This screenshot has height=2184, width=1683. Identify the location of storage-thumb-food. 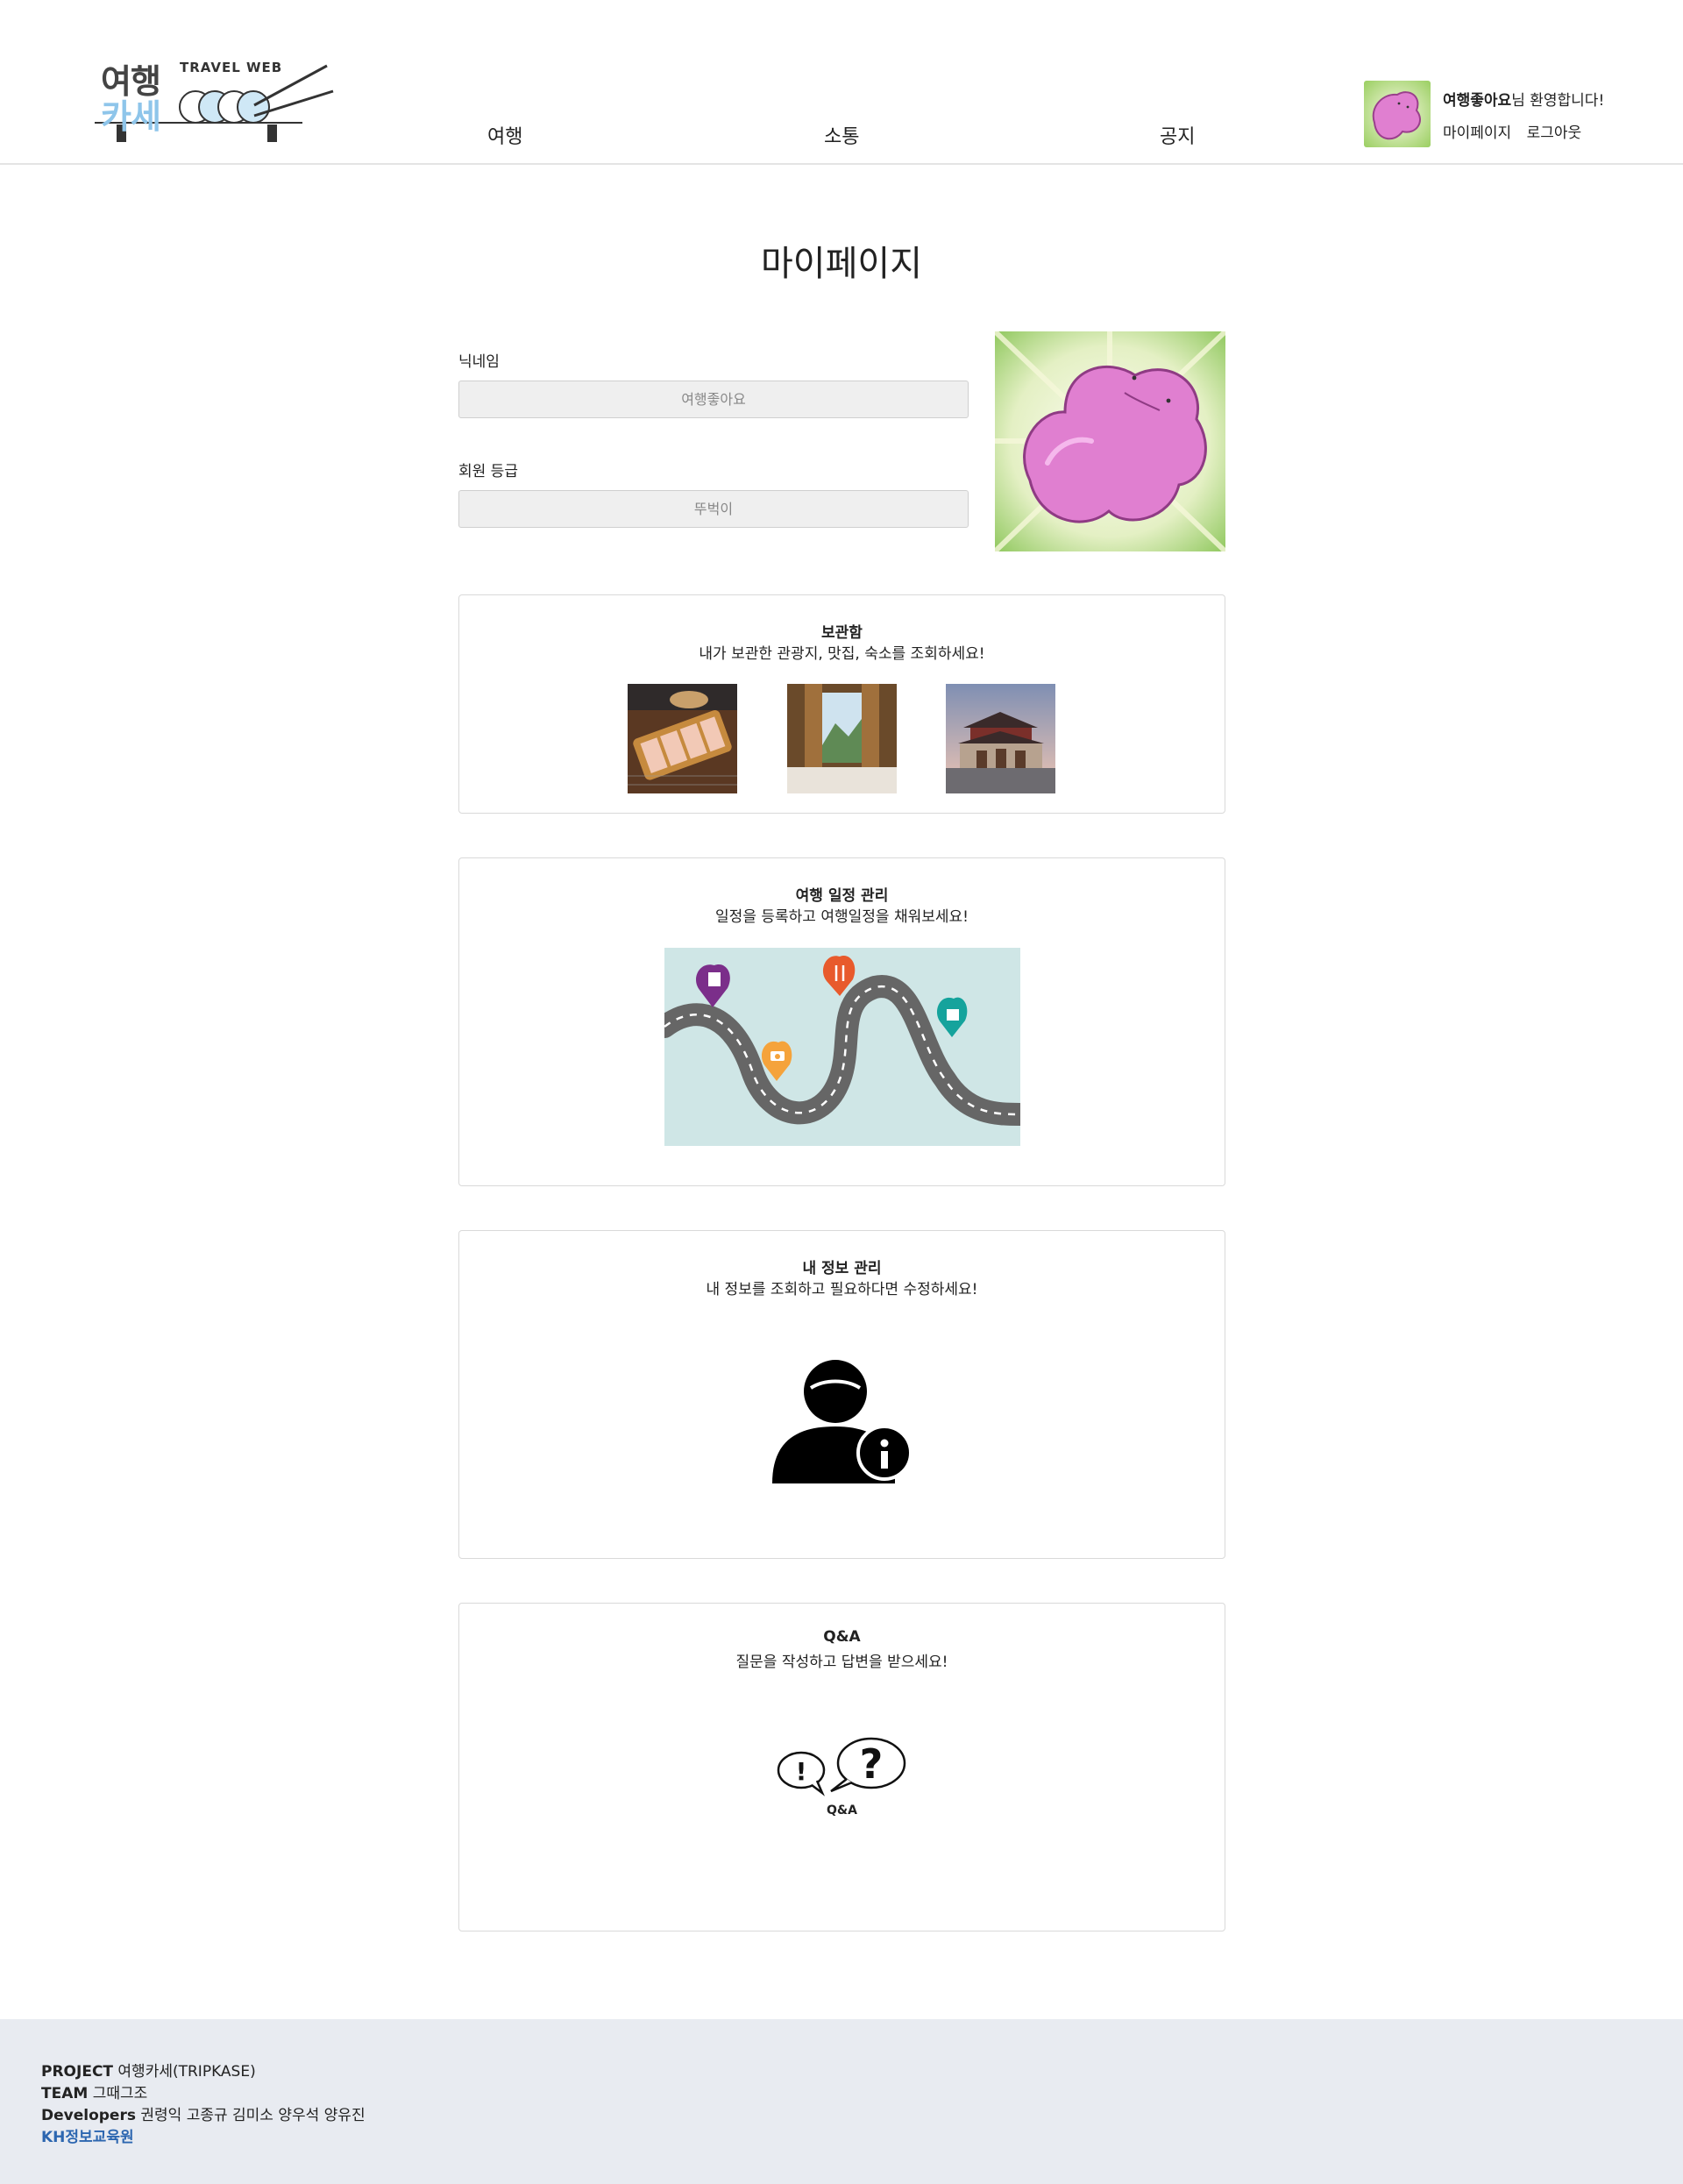
(682, 738).